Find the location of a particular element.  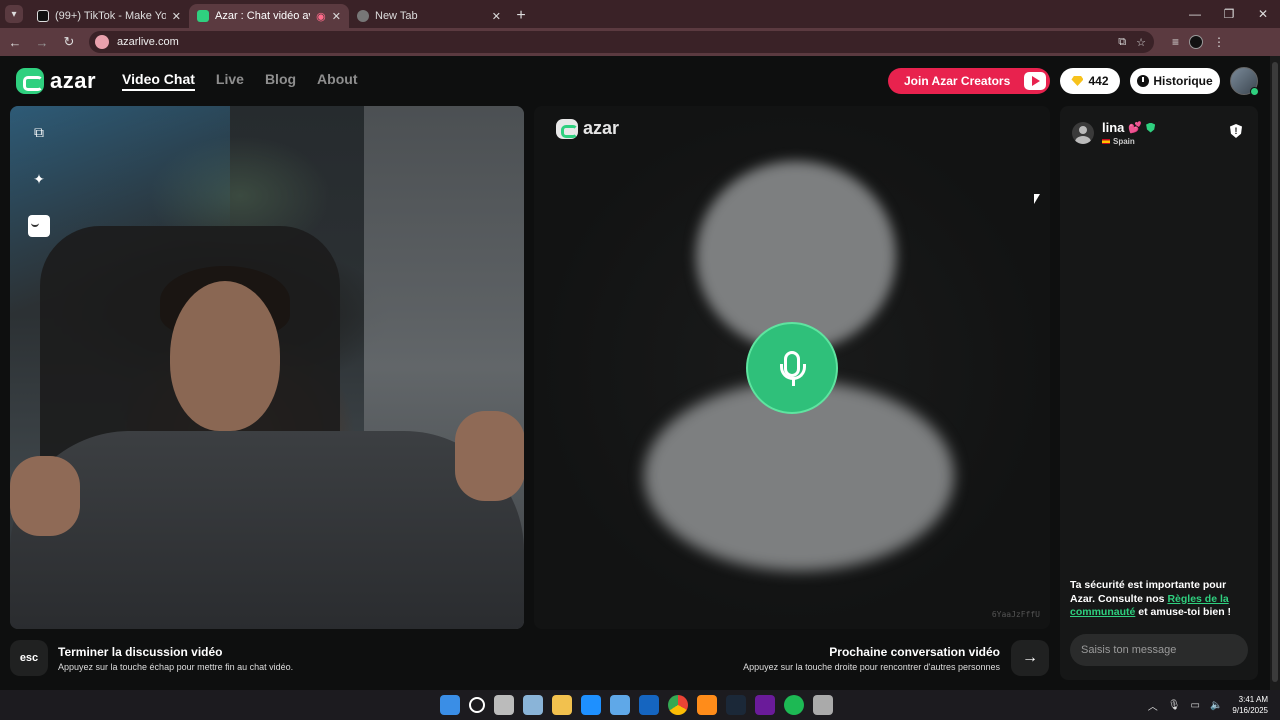

outlook-icon is located at coordinates (649, 705).